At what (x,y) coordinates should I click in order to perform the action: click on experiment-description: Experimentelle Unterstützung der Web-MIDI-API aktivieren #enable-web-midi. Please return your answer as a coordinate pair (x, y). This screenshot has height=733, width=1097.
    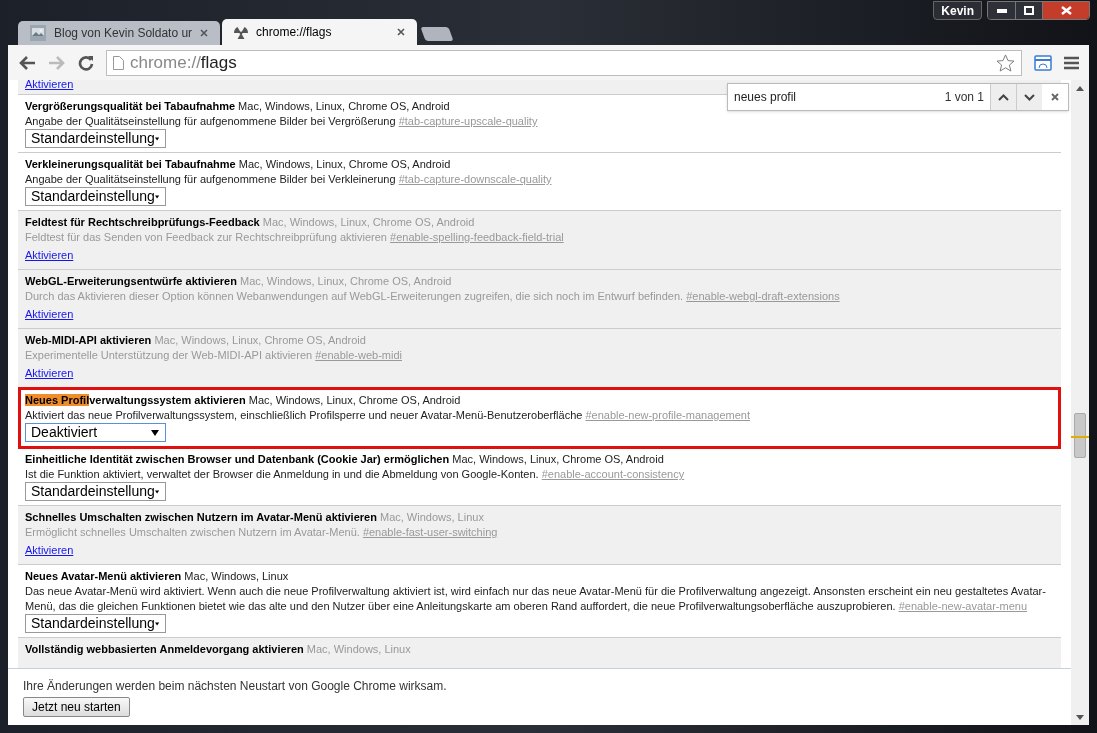
    Looking at the image, I should click on (214, 355).